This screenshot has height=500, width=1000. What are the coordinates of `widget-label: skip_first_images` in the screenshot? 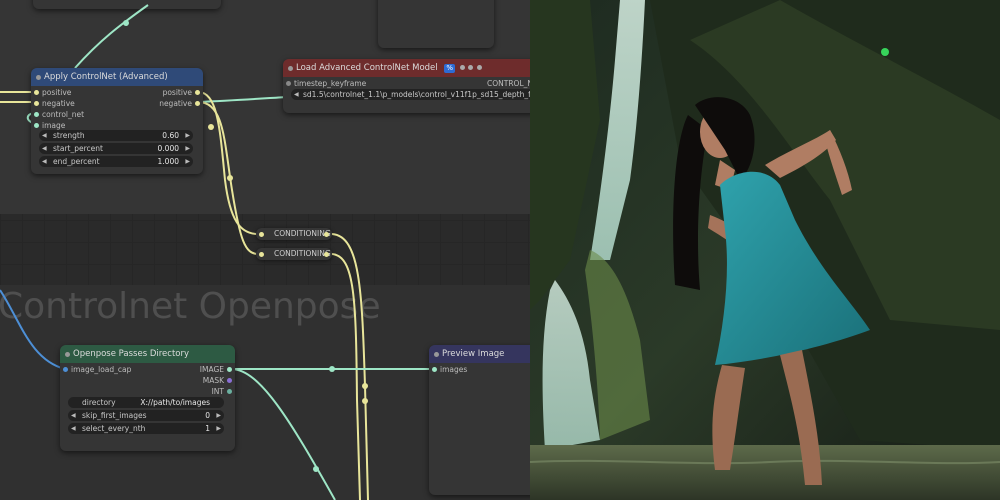 It's located at (114, 415).